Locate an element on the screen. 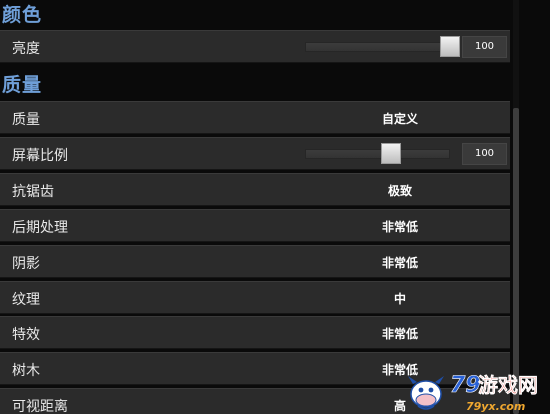 This screenshot has width=550, height=414. brightness-slider-track is located at coordinates (377, 47).